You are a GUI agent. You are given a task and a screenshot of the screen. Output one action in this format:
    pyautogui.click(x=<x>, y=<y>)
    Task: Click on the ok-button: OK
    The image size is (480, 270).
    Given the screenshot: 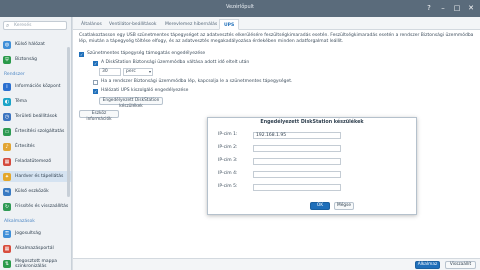 What is the action you would take?
    pyautogui.click(x=320, y=206)
    